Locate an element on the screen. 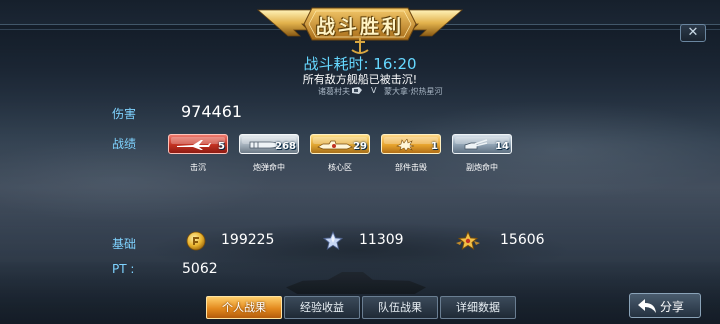 This screenshot has height=324, width=720. medal-component-destroyed-label: 部件击毁 is located at coordinates (411, 167).